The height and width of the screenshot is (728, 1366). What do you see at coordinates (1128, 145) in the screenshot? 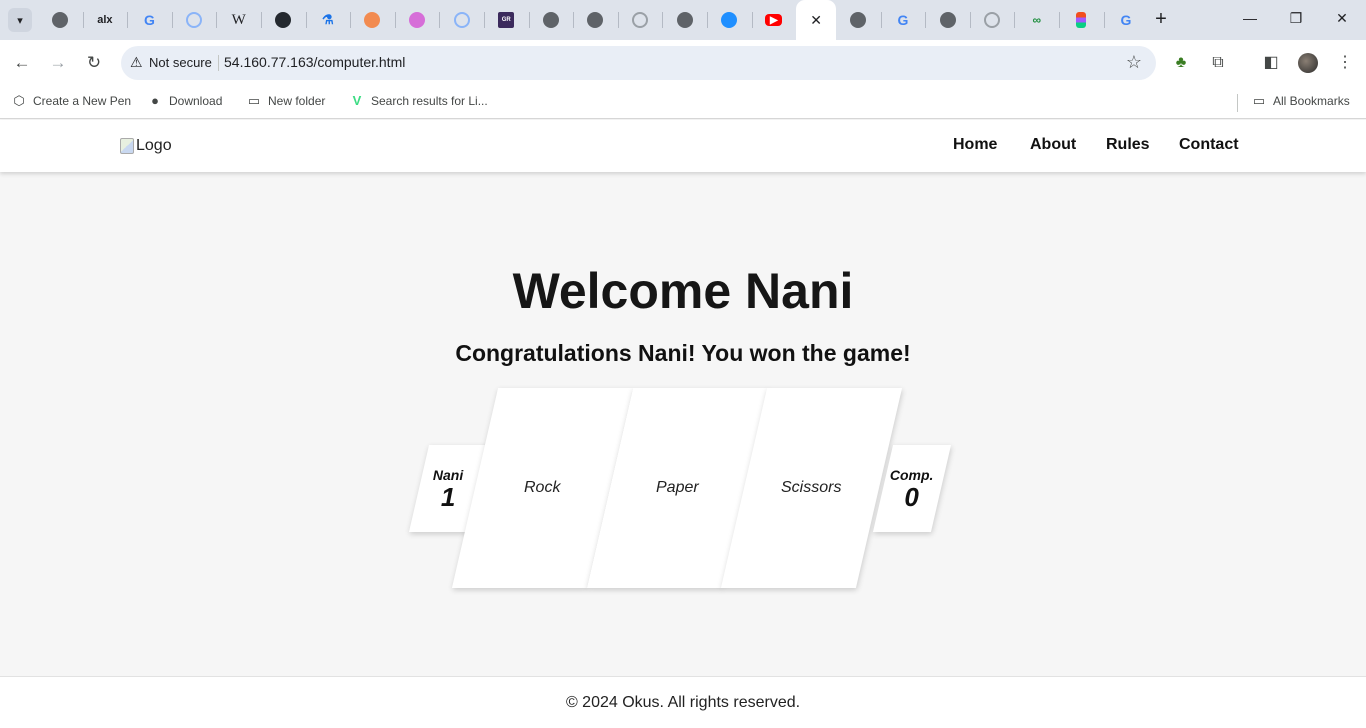
I see `nav-link-rules: Rules` at bounding box center [1128, 145].